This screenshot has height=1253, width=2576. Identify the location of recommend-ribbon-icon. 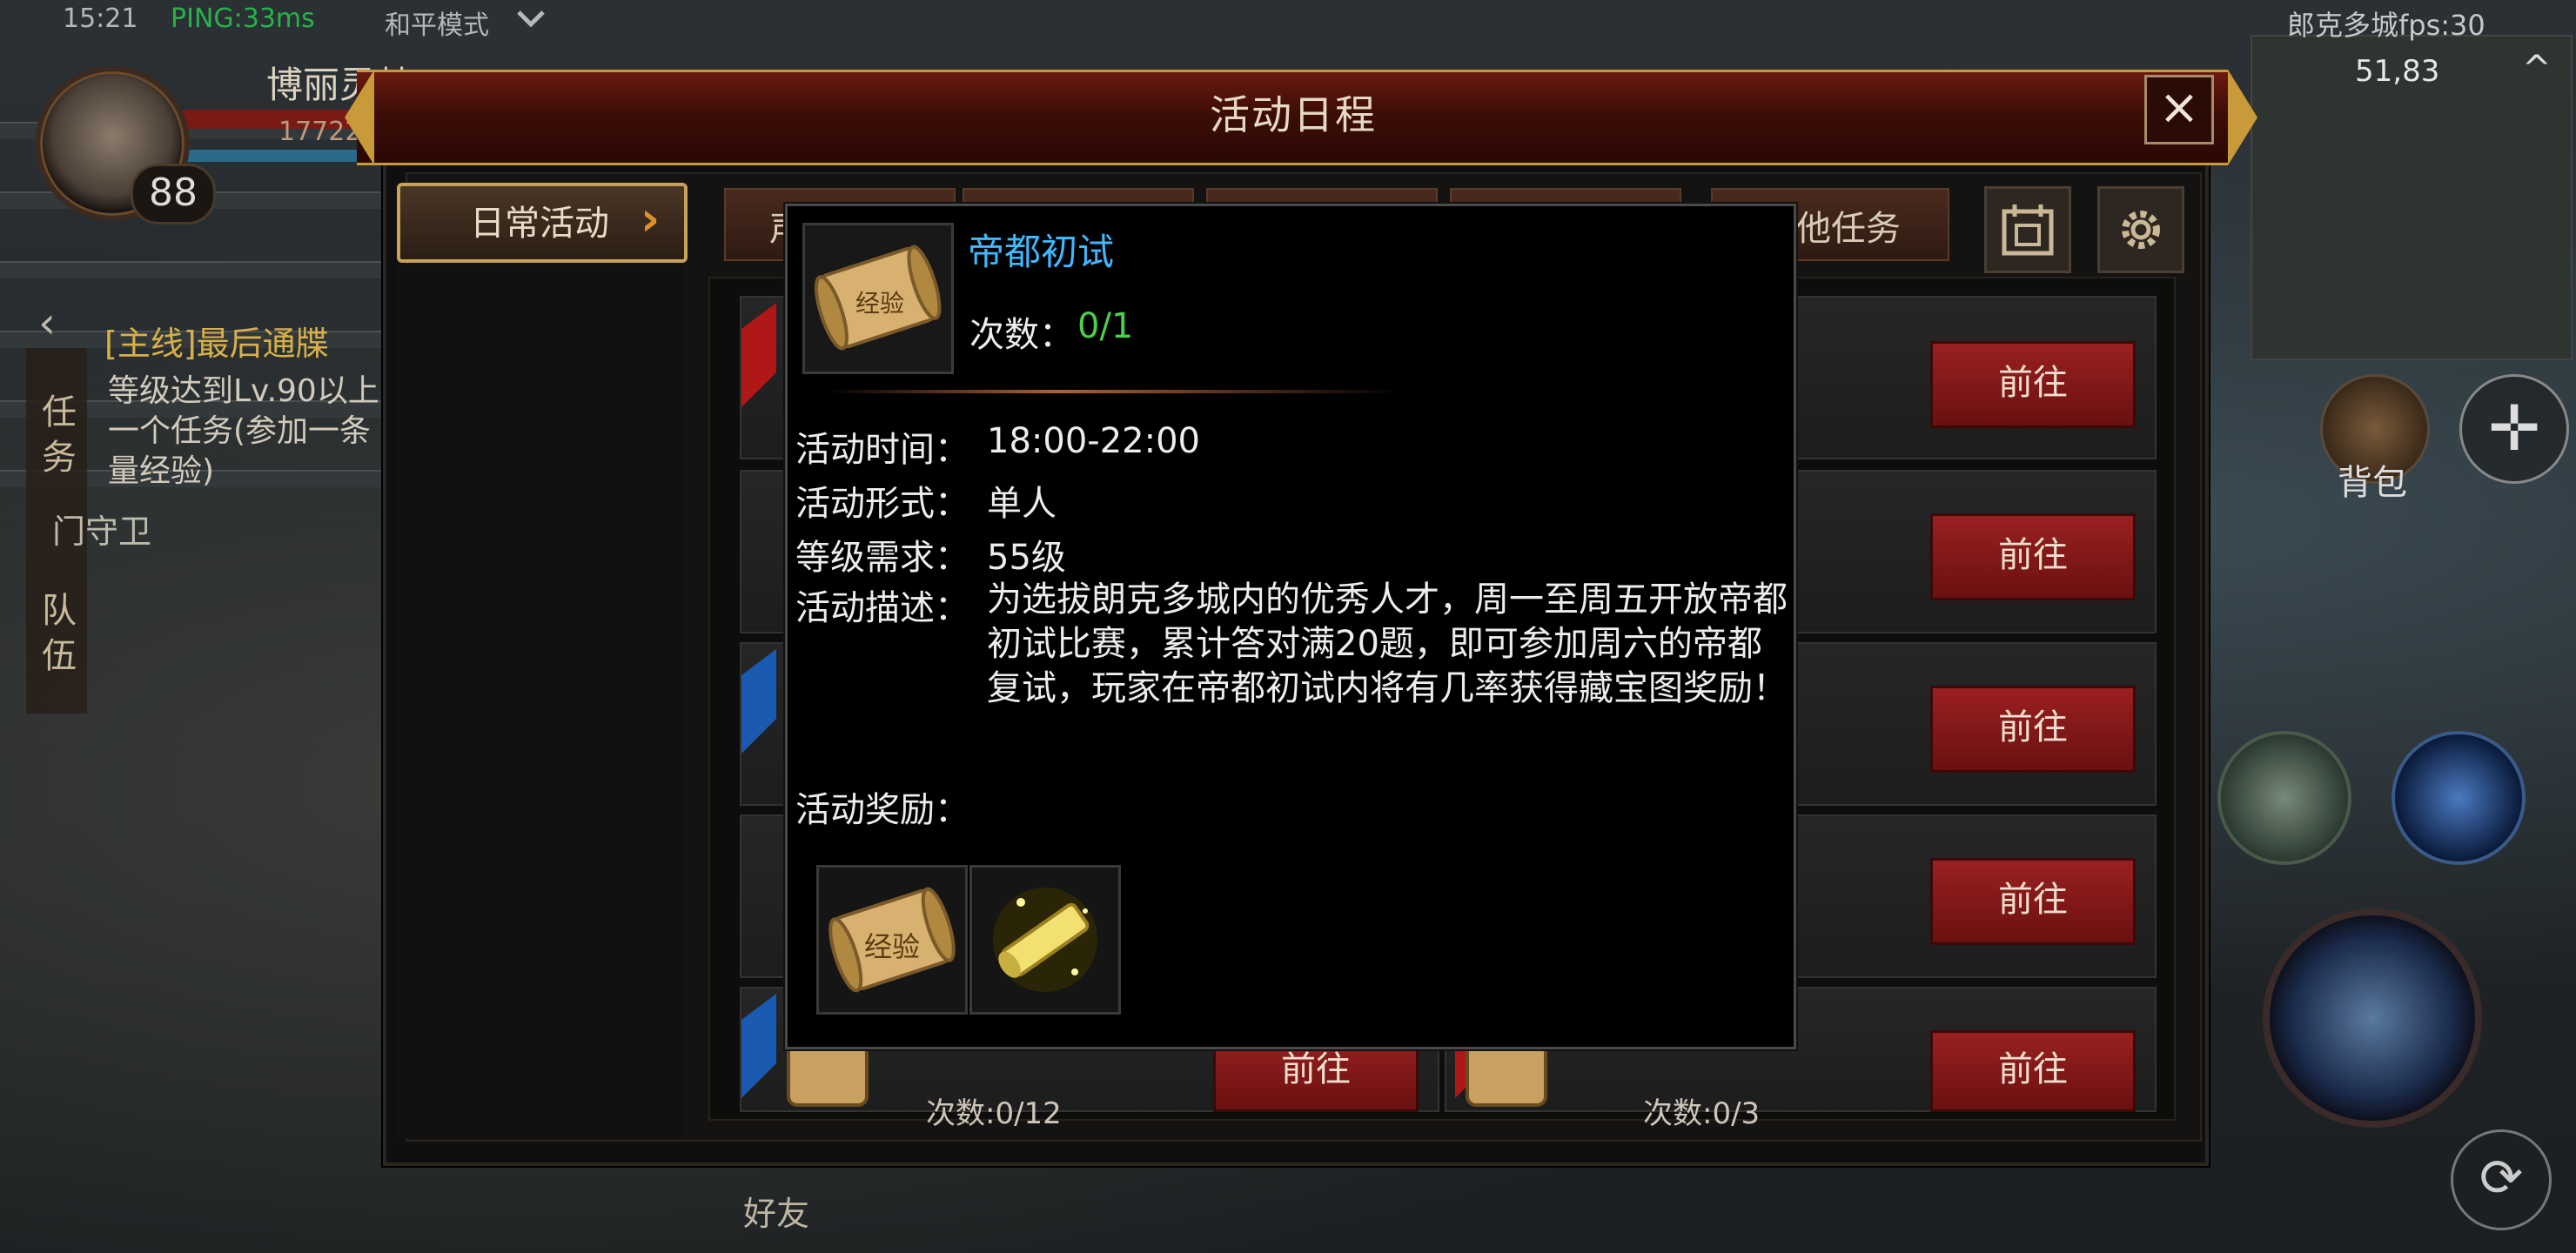
(758, 355).